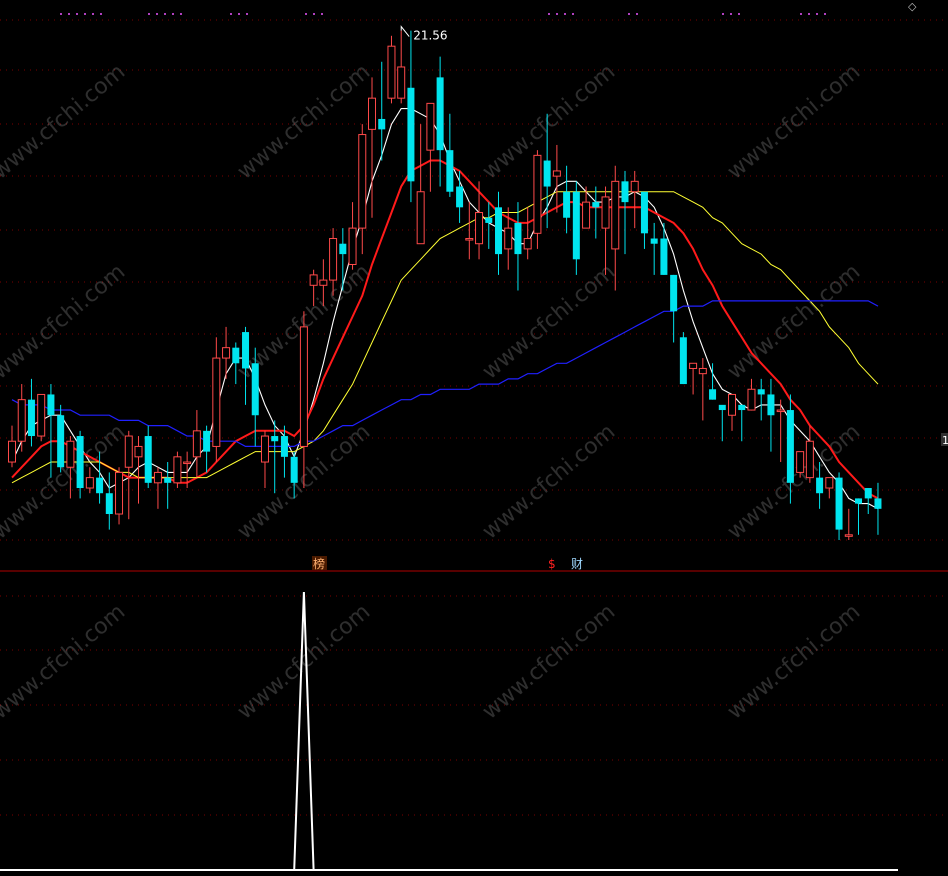 This screenshot has height=876, width=948. I want to click on up-candle, so click(391, 69).